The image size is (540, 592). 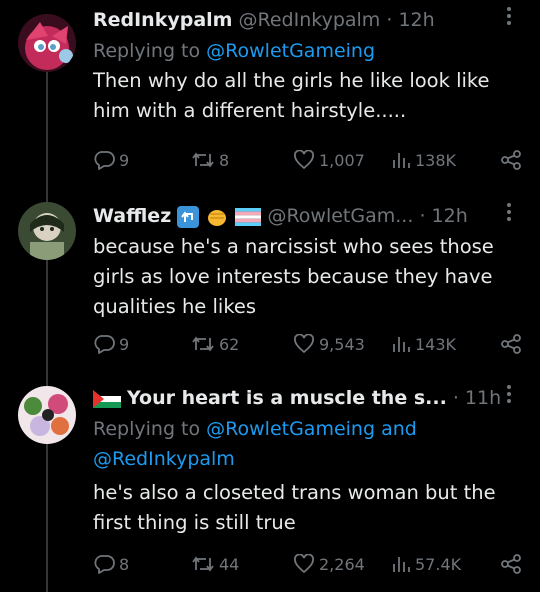 What do you see at coordinates (229, 564) in the screenshot?
I see `repost-count: 44` at bounding box center [229, 564].